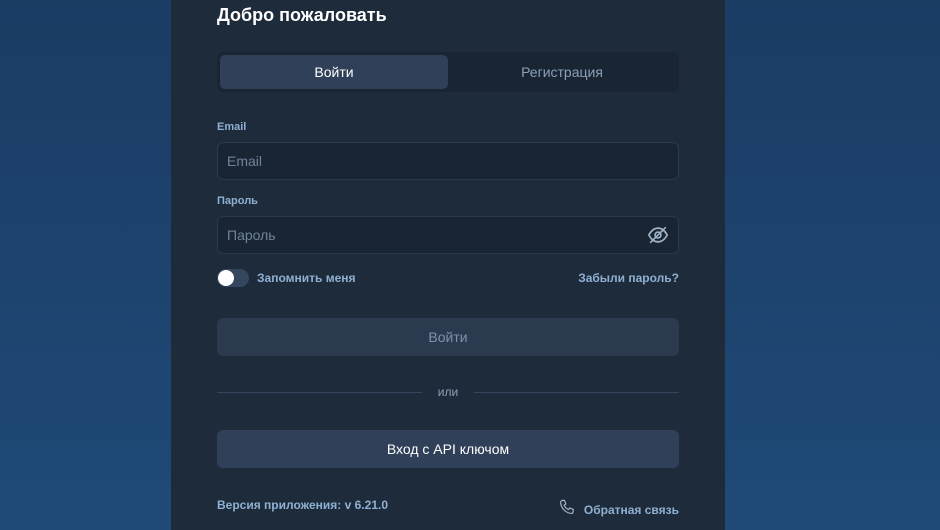 The image size is (940, 530). Describe the element at coordinates (302, 505) in the screenshot. I see `app-version: Версия приложения: v 6.21.0` at that location.